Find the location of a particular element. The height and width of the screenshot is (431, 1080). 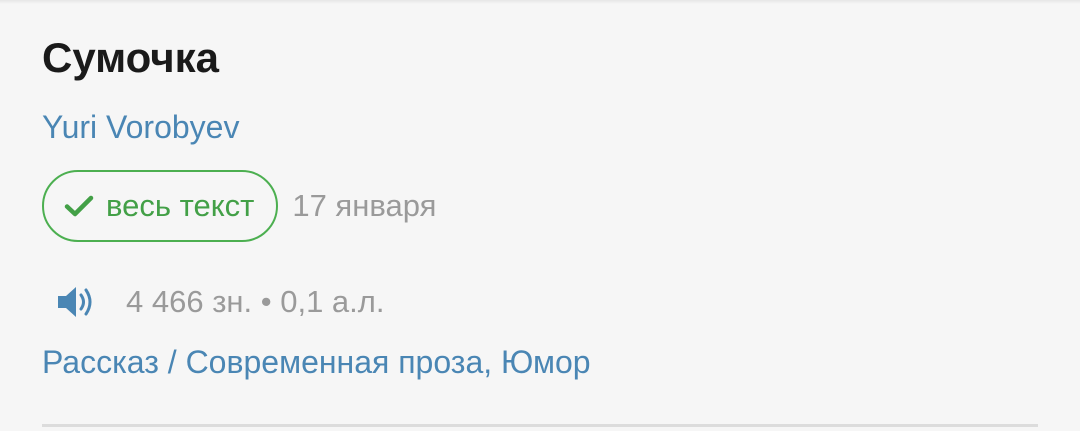

genres-link: Рассказ / Современная проза, Юмор is located at coordinates (316, 362).